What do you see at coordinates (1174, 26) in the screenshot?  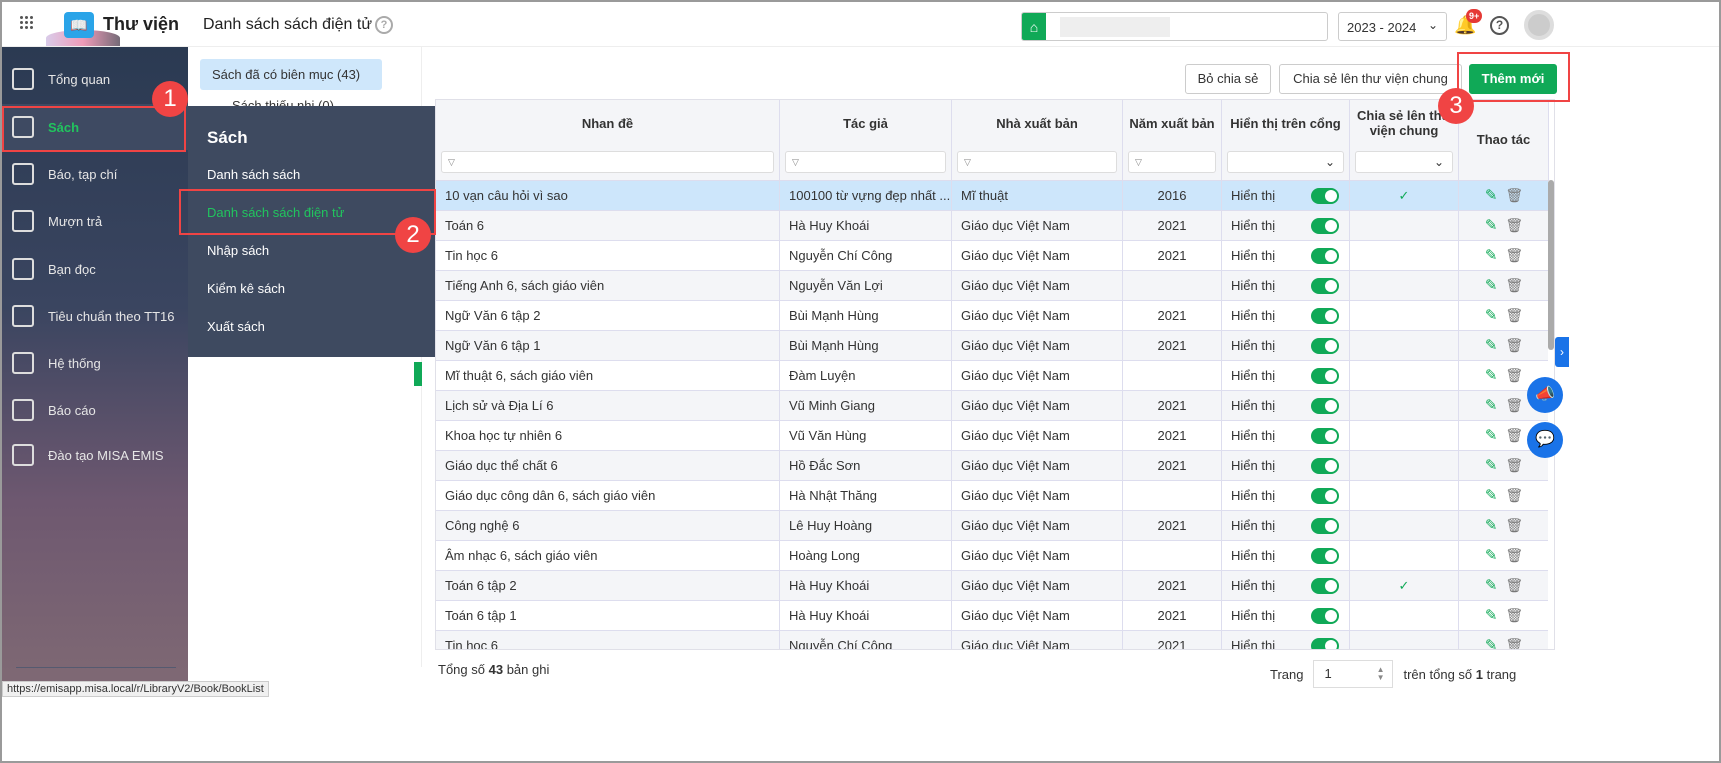 I see `school-selector: ⌂` at bounding box center [1174, 26].